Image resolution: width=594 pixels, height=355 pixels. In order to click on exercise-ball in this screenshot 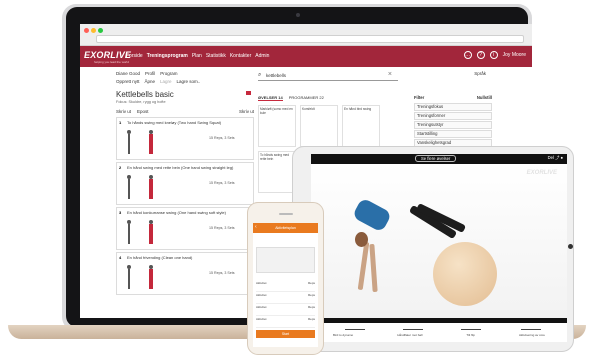, I will do `click(465, 274)`.